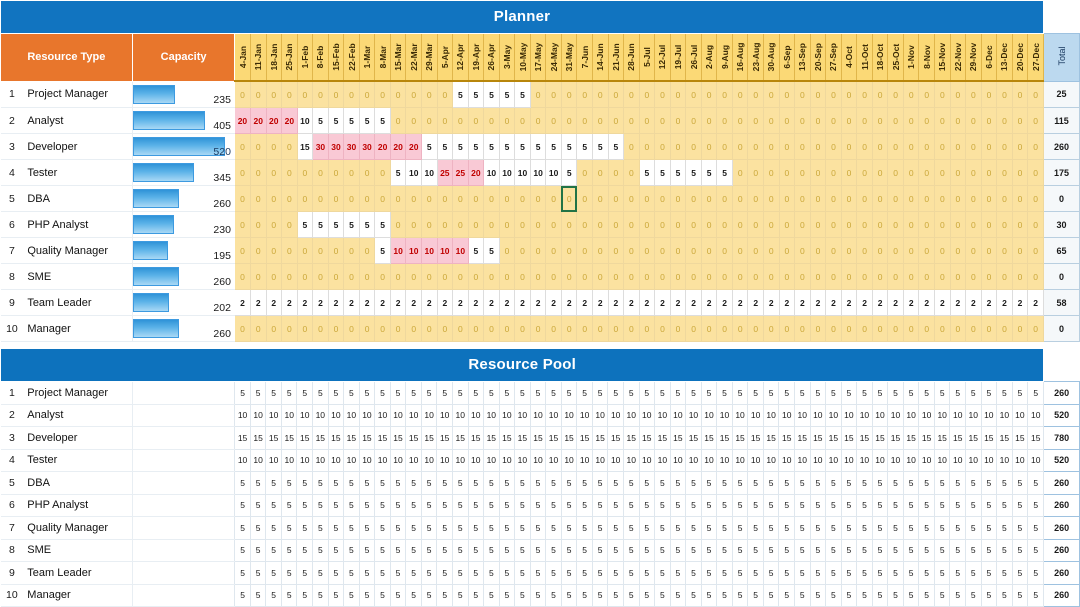 The width and height of the screenshot is (1080, 607). Describe the element at coordinates (183, 94) in the screenshot. I see `capacity-cell: 235` at that location.